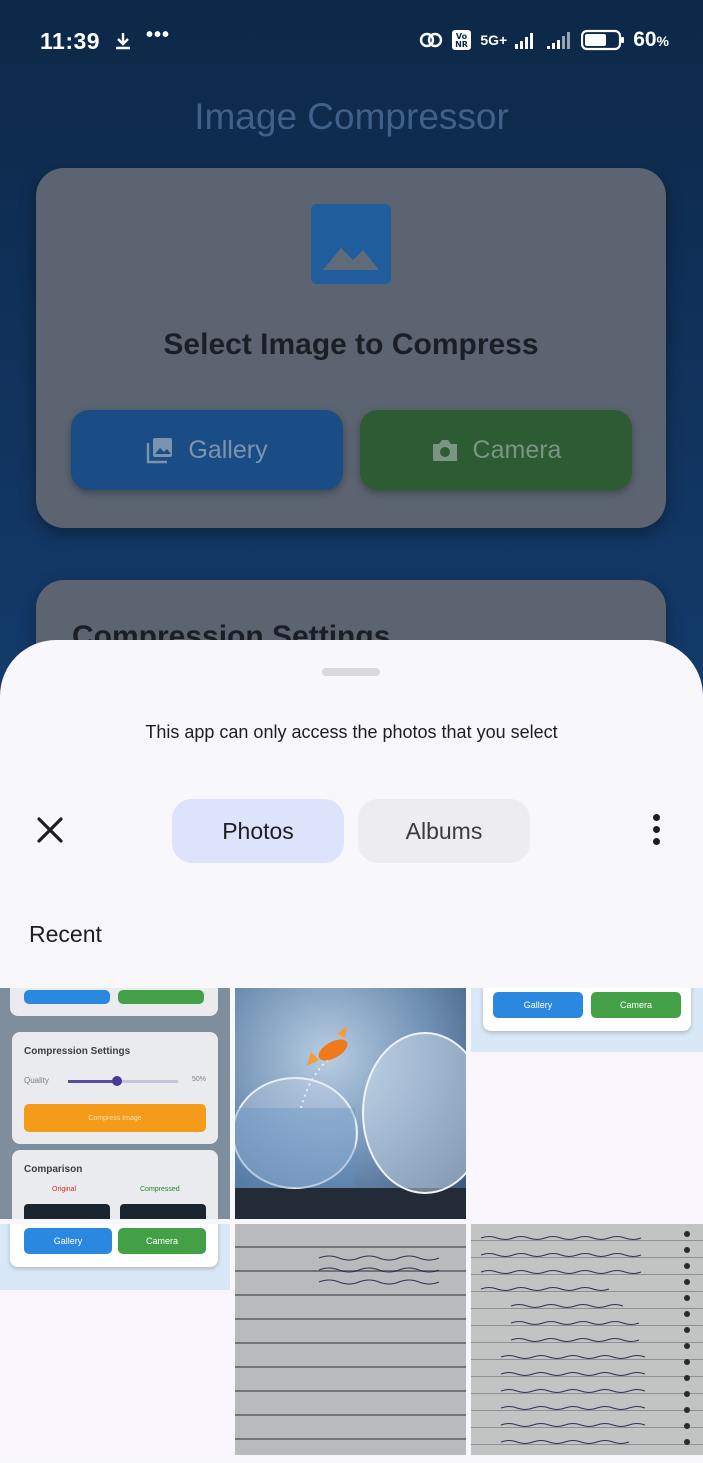  I want to click on thumb-camera-btn, so click(161, 997).